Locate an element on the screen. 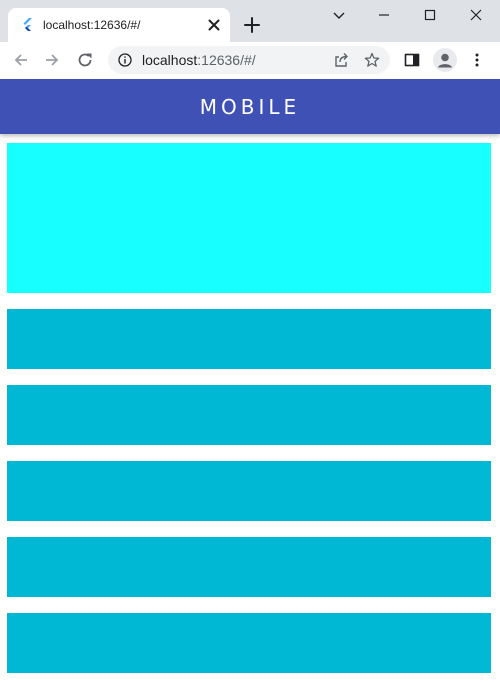 The height and width of the screenshot is (682, 500). arrow-left-icon is located at coordinates (20, 60).